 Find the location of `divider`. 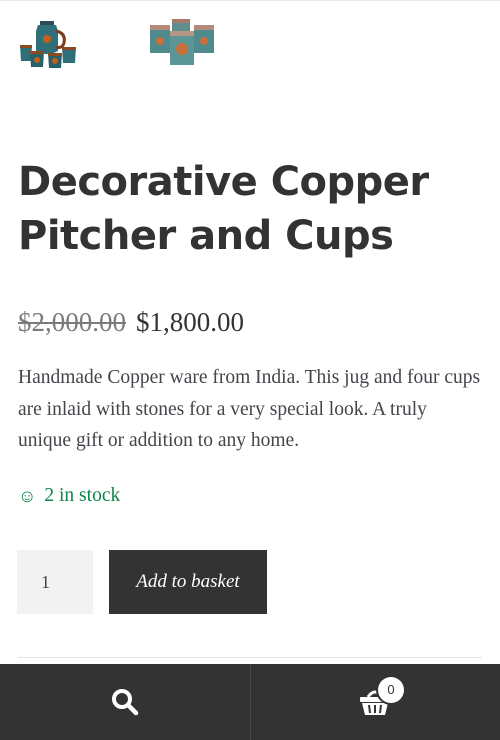

divider is located at coordinates (250, 657).